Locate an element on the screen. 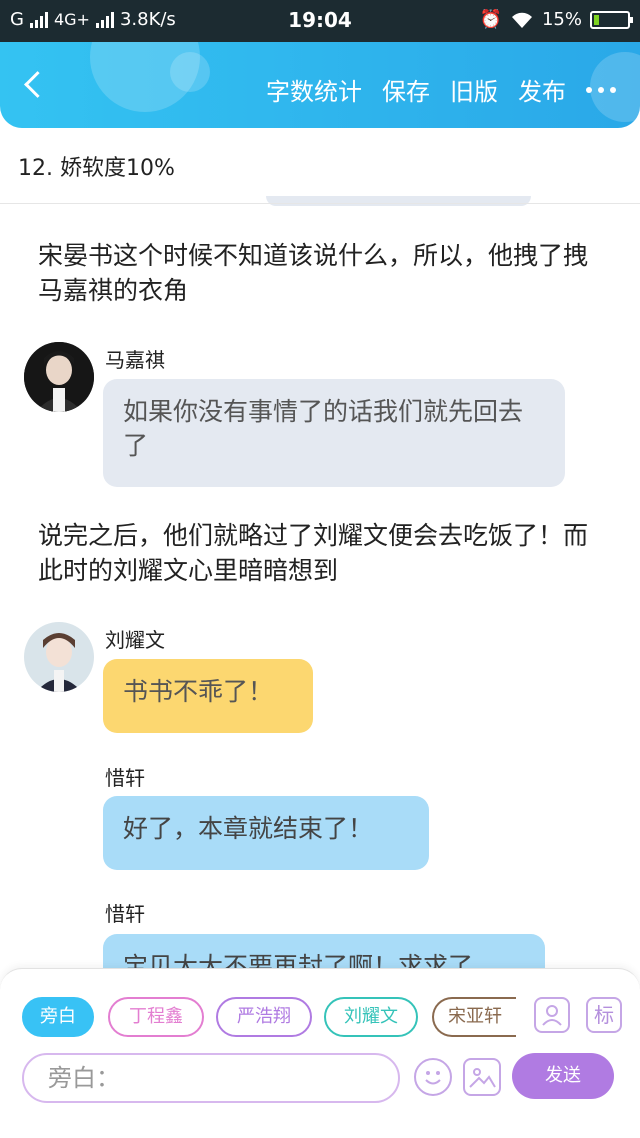 This screenshot has width=640, height=1138. chip-narration: 旁白 is located at coordinates (58, 1017).